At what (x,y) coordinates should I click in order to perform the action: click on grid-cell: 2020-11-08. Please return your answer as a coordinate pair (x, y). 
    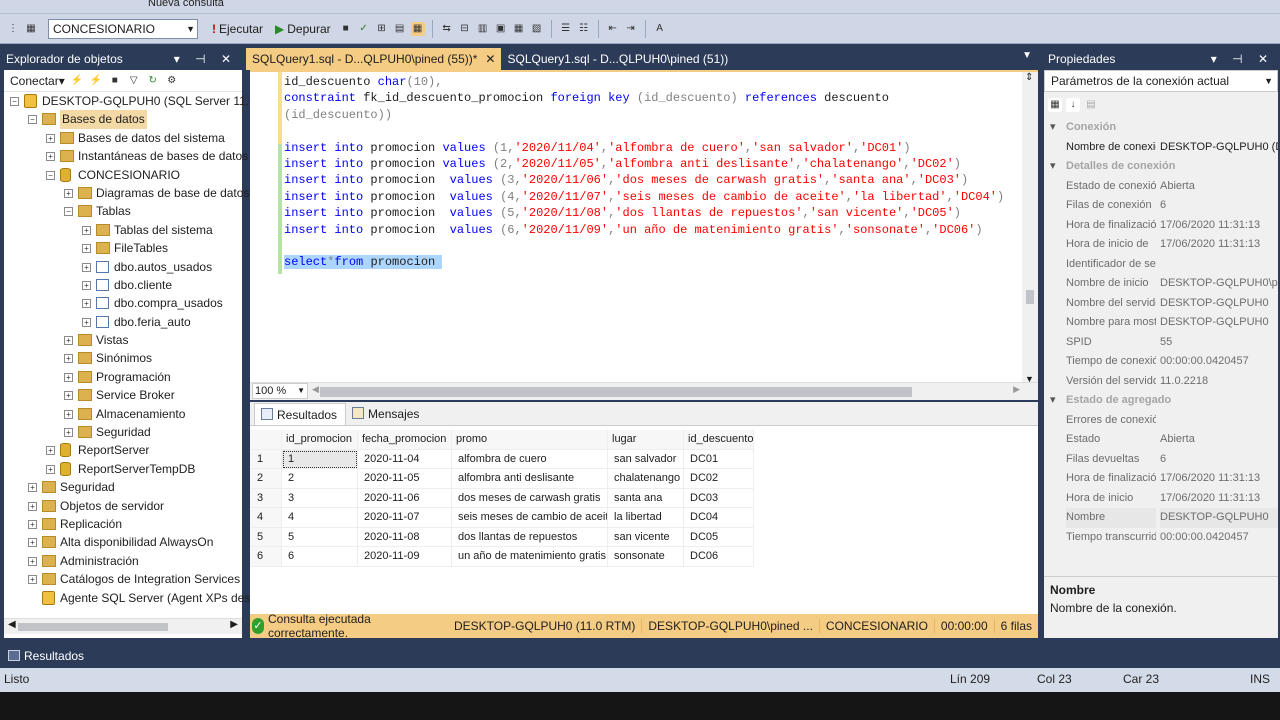
    Looking at the image, I should click on (405, 537).